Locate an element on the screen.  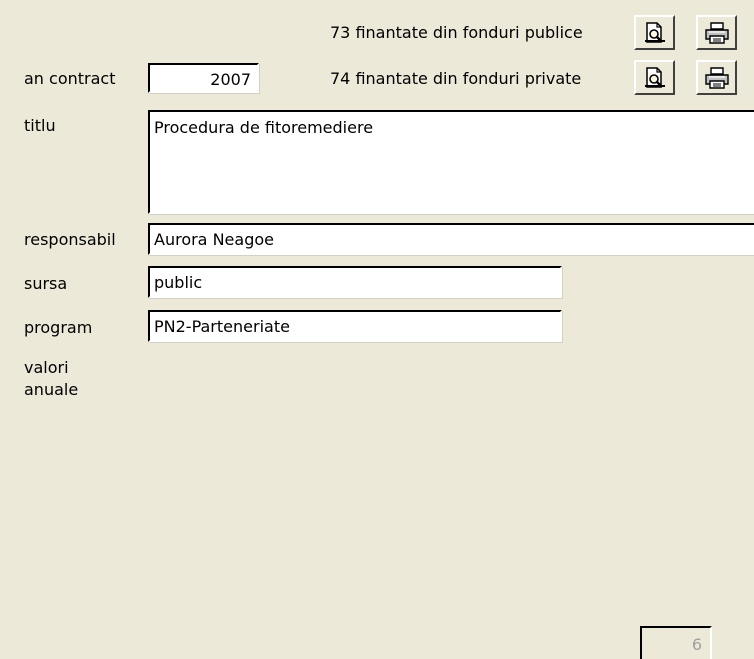
titlu-label: titlu is located at coordinates (40, 125).